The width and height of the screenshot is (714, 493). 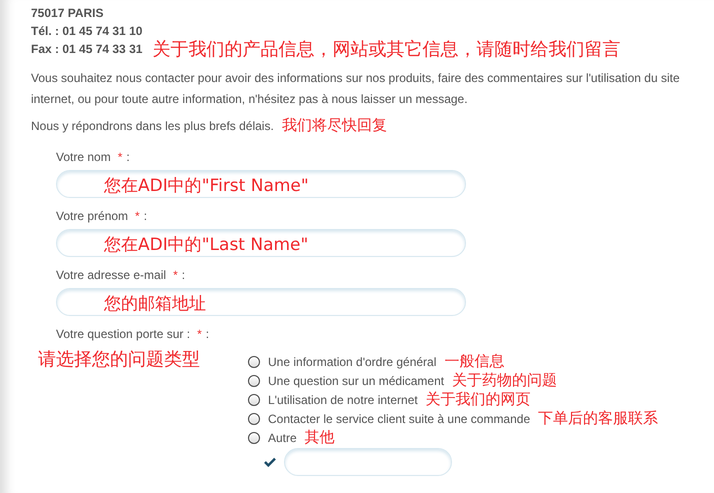 I want to click on annotation: 请选择您的问题类型, so click(x=119, y=359).